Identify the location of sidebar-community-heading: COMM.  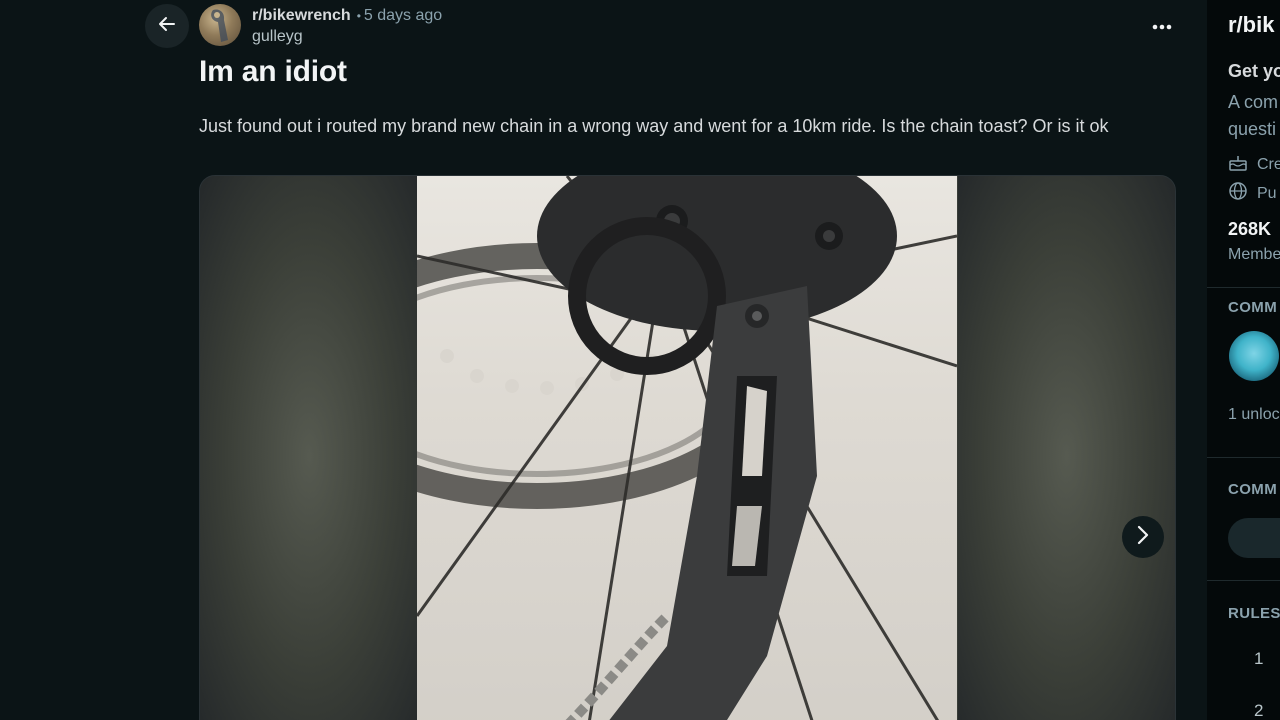
(1253, 489).